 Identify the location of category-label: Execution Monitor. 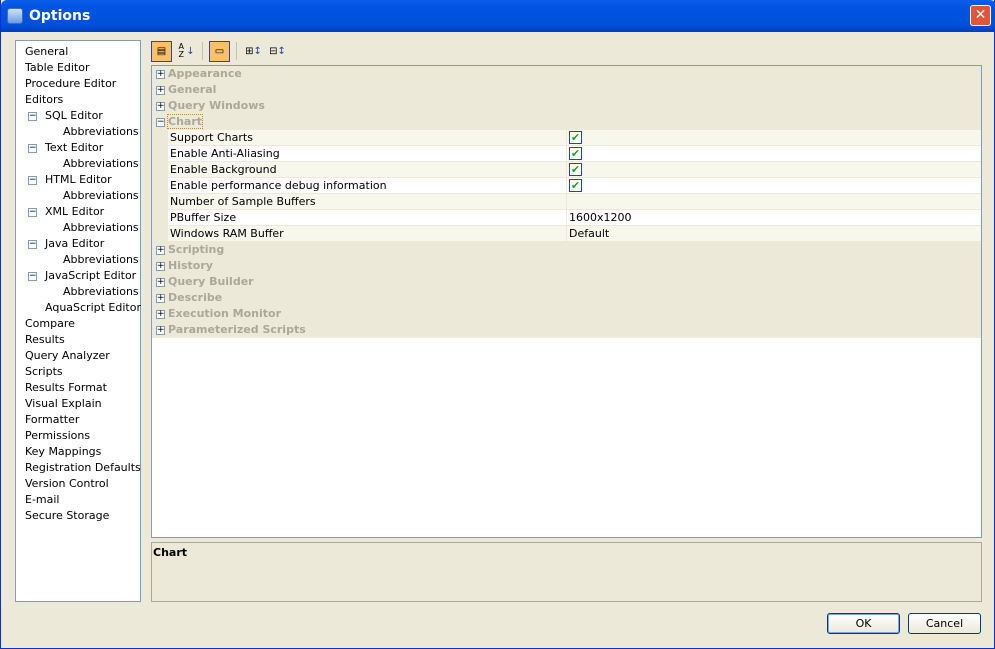
(225, 313).